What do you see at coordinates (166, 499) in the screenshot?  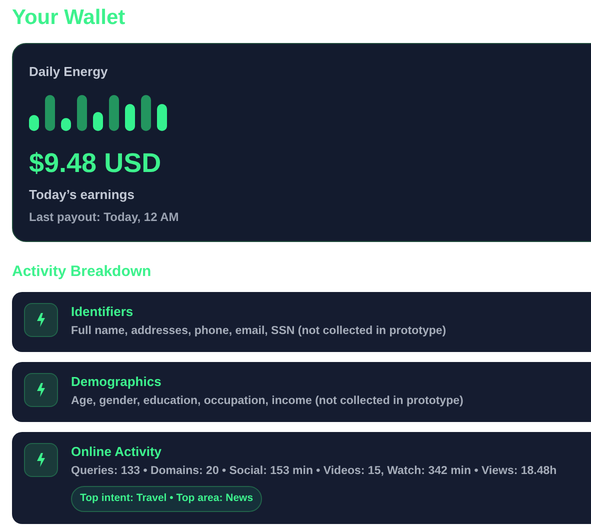 I see `tag: Top intent: Travel • Top area: News` at bounding box center [166, 499].